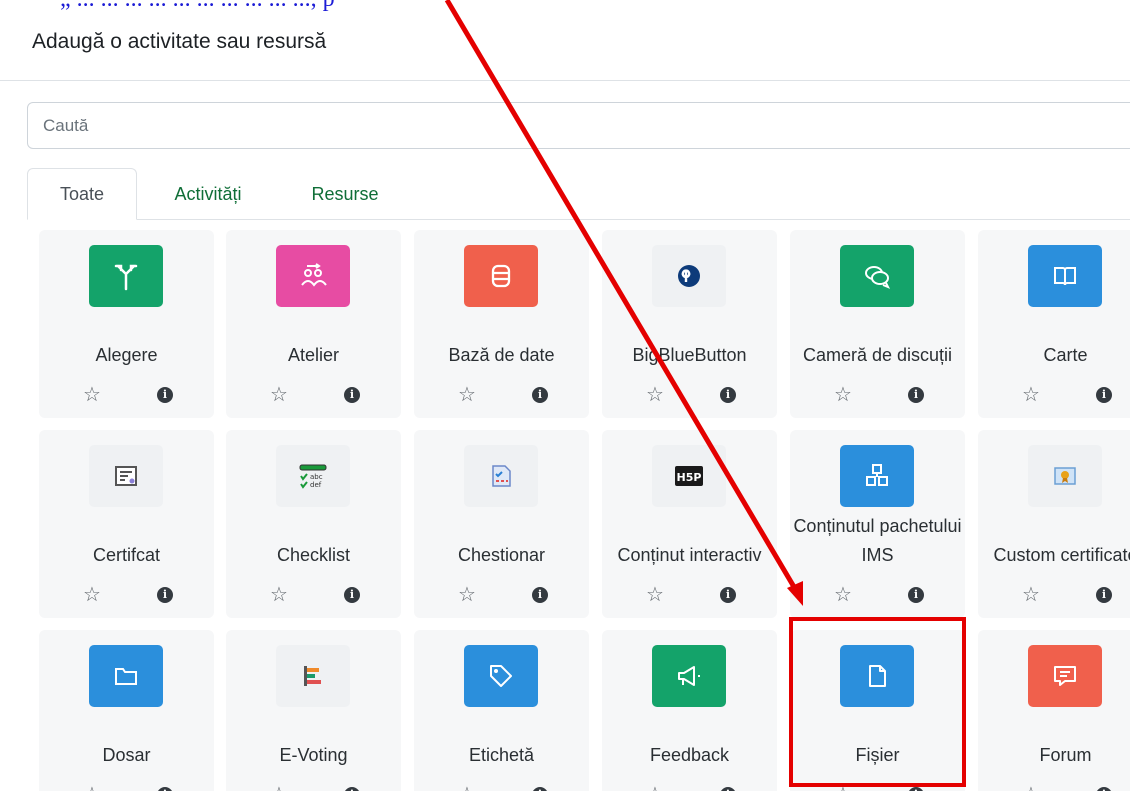  I want to click on chooser-item-checklist: abc def Checklist ☆ i, so click(313, 524).